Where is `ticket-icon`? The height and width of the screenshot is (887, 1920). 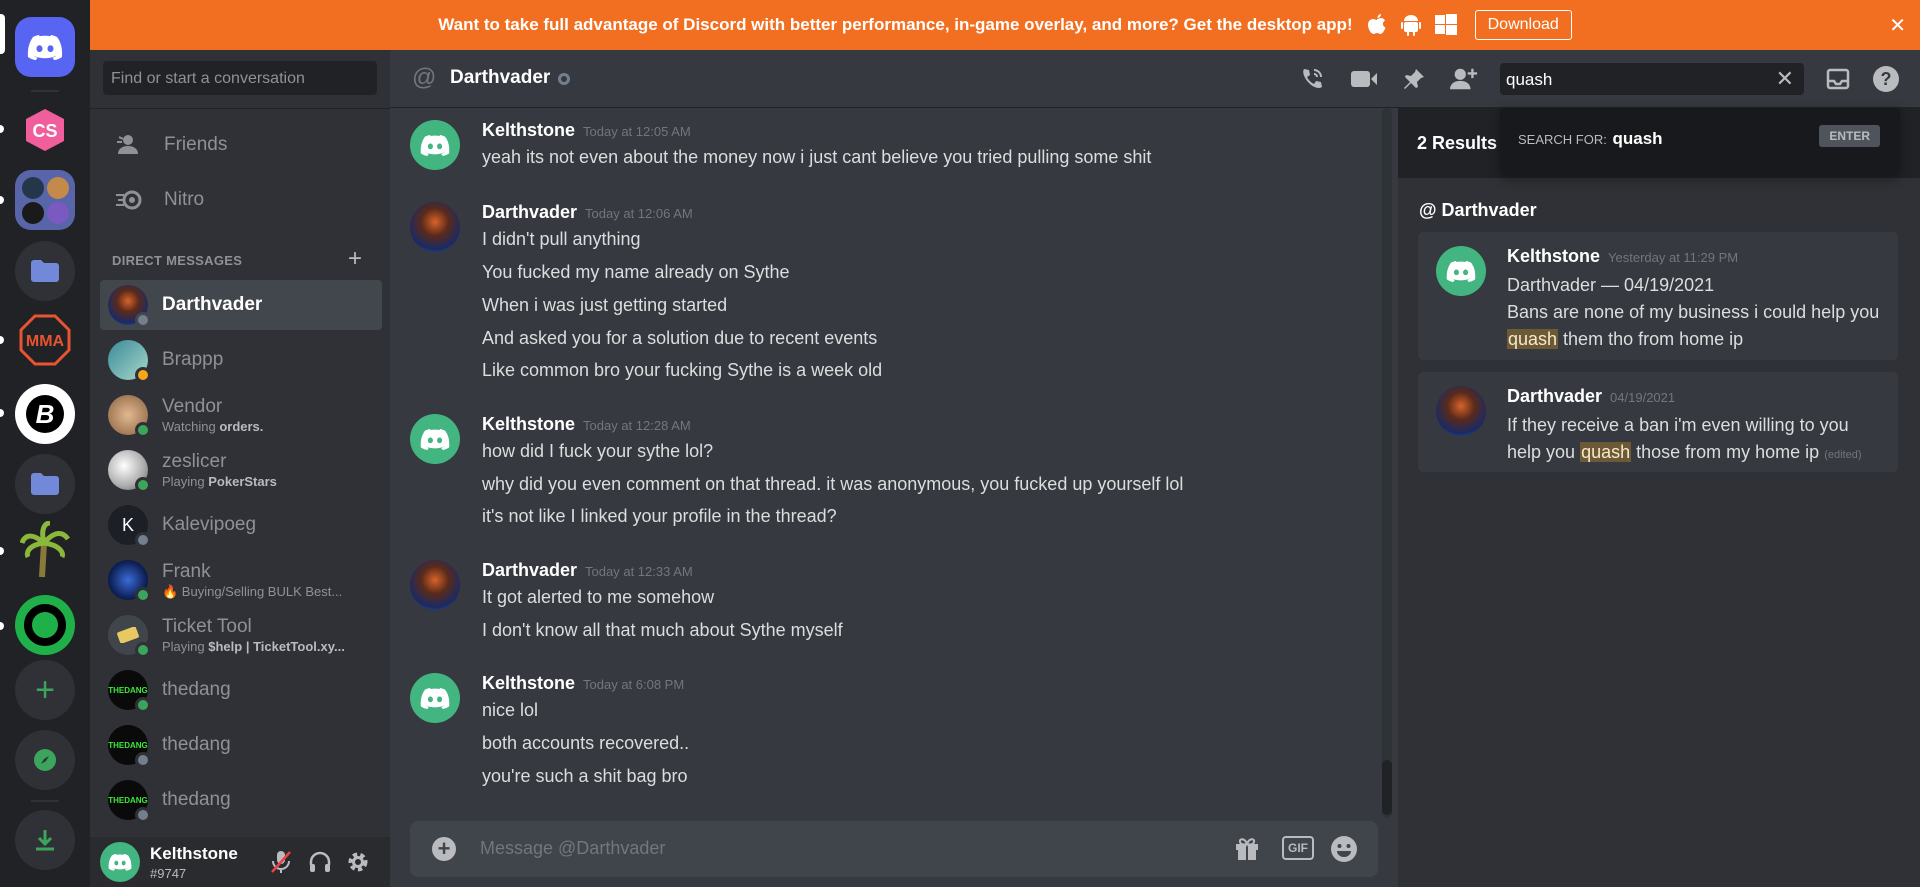 ticket-icon is located at coordinates (128, 635).